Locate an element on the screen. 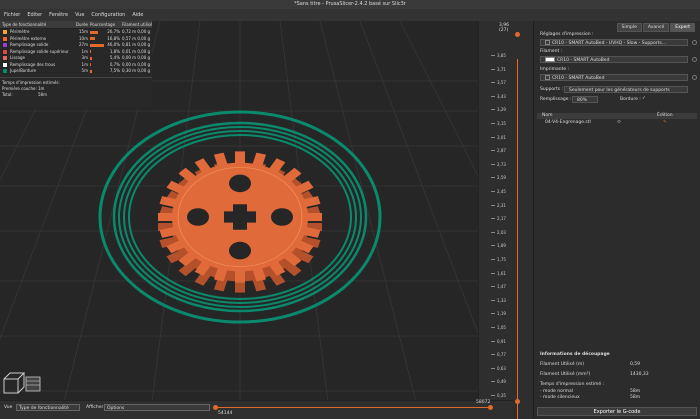 This screenshot has height=419, width=700. ruler-tick-label: 1,47 is located at coordinates (501, 287).